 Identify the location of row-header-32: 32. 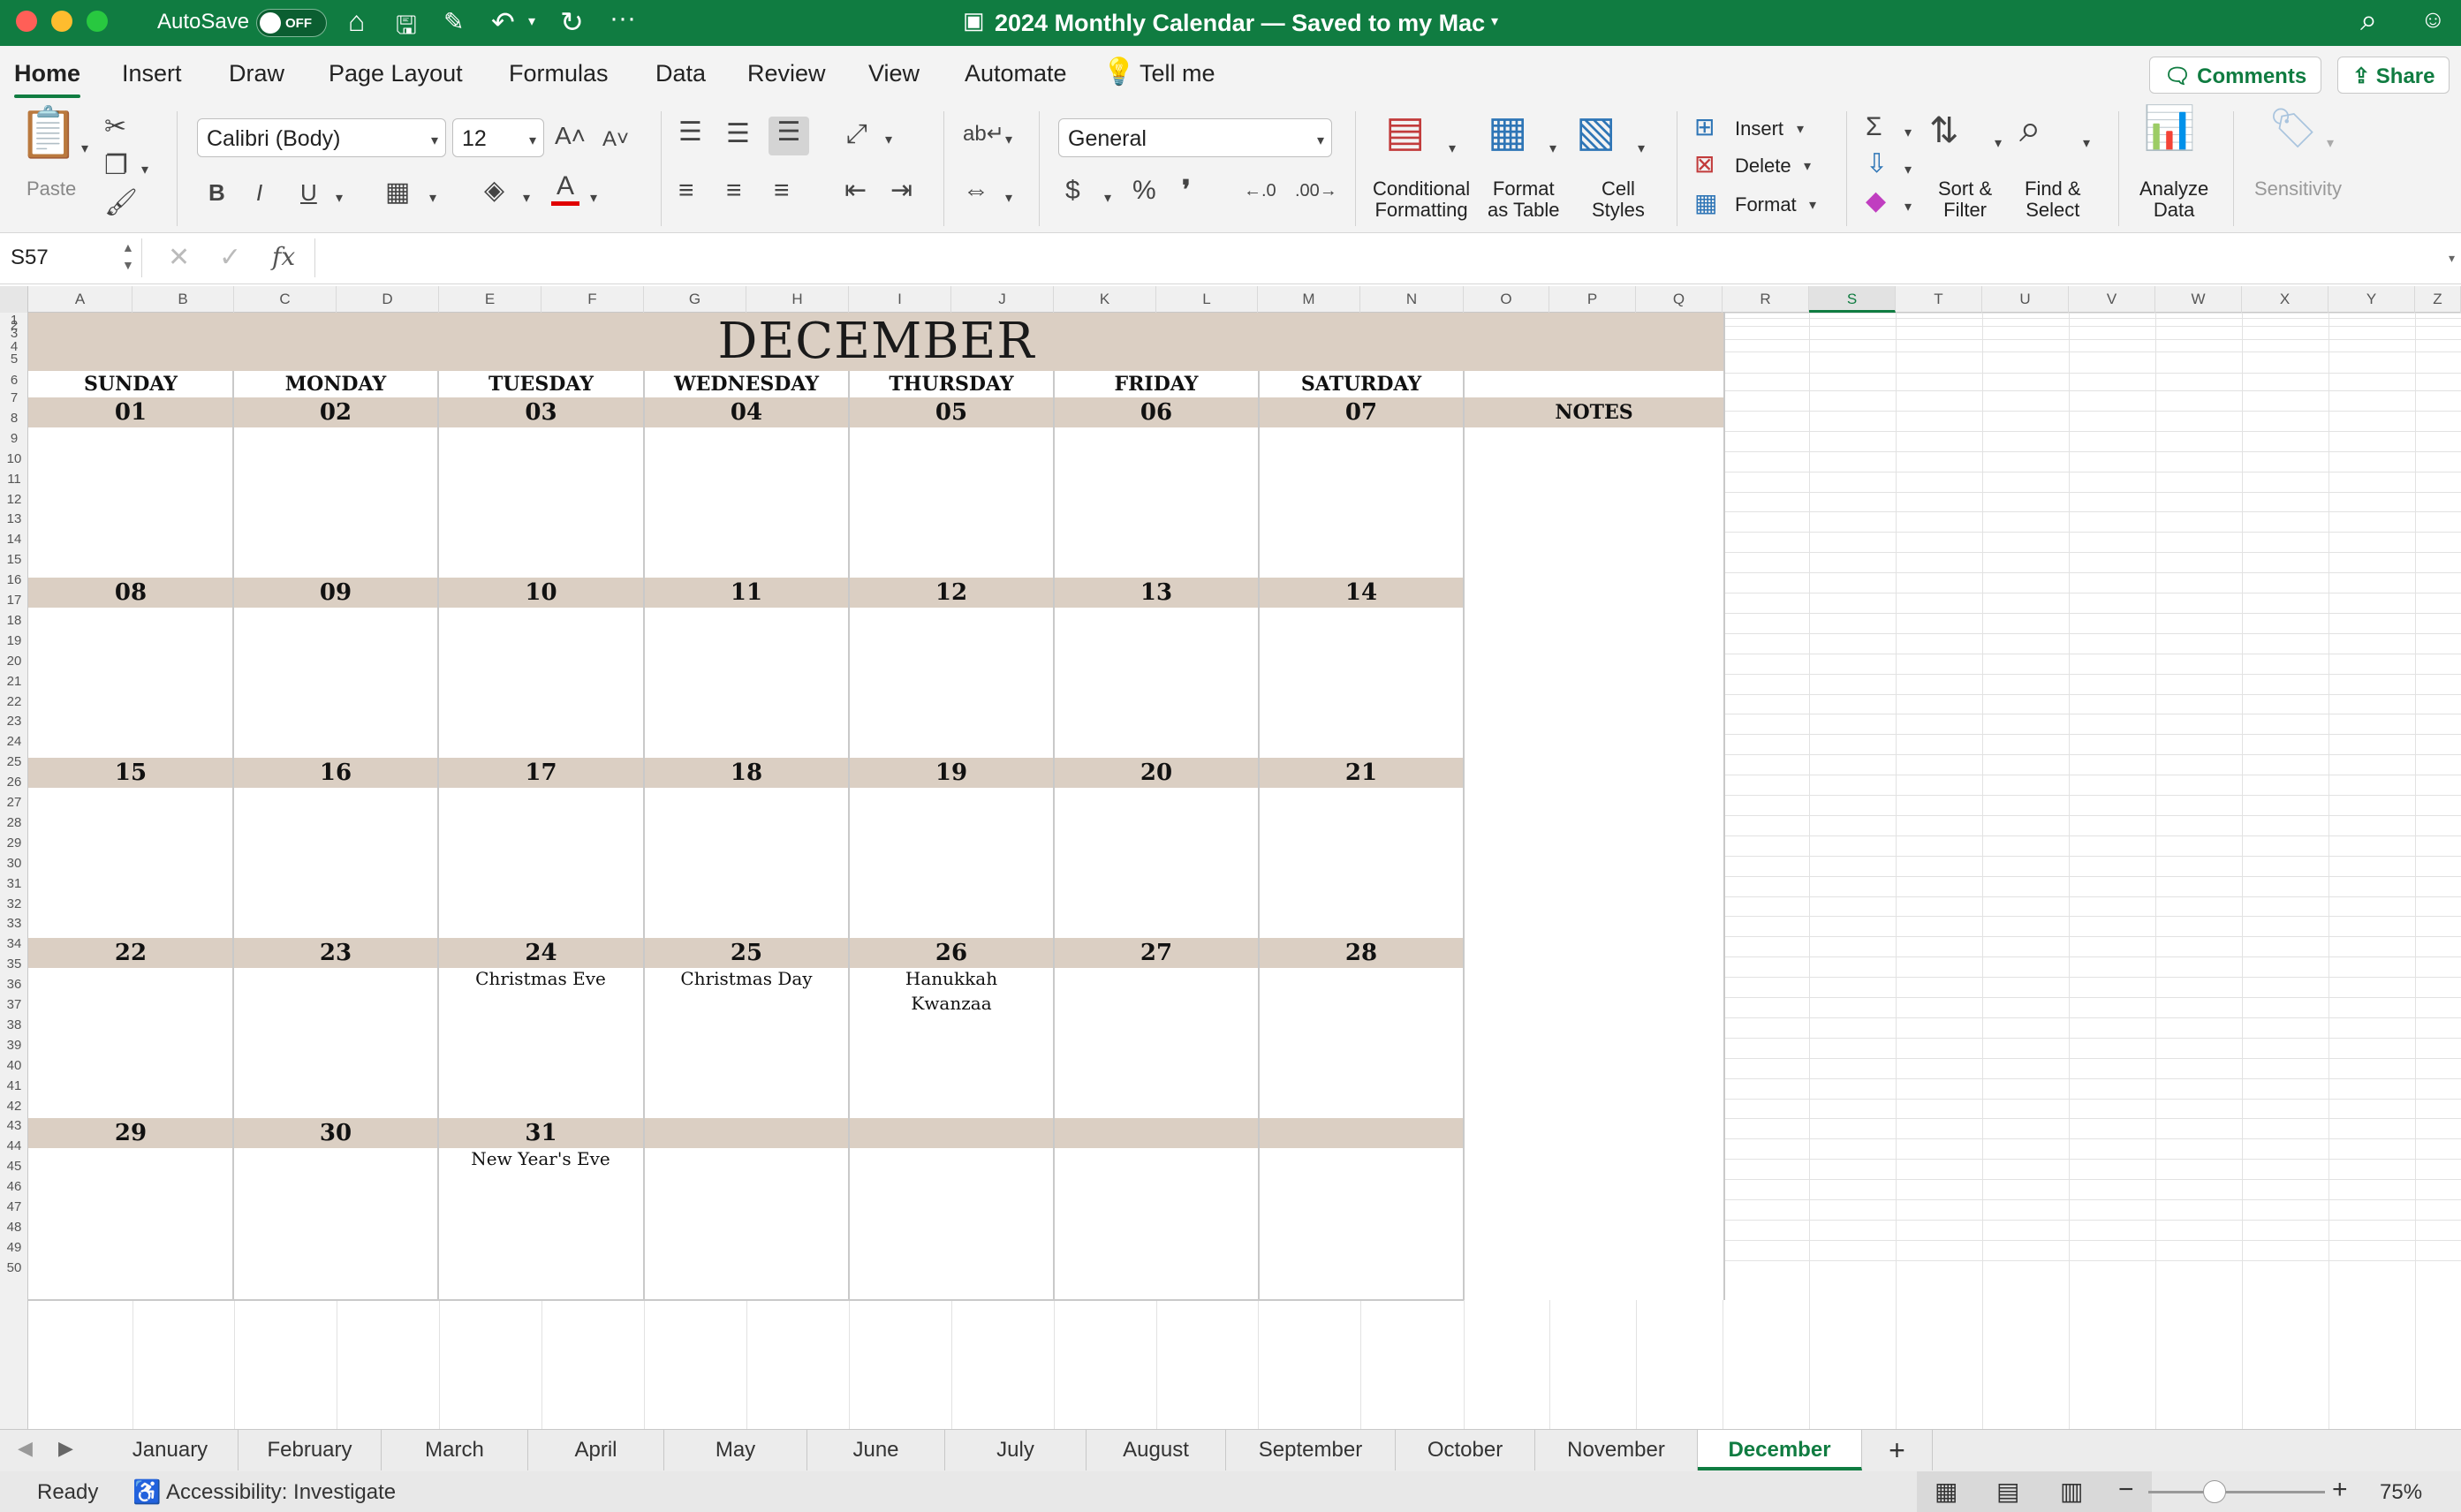
(14, 904).